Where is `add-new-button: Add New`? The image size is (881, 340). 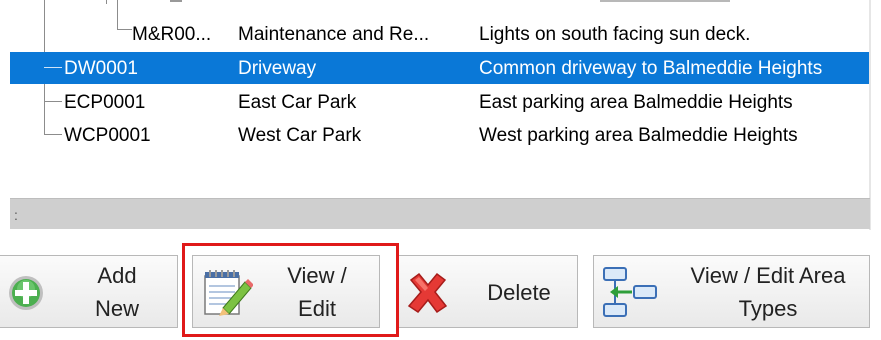
add-new-button: Add New is located at coordinates (89, 291).